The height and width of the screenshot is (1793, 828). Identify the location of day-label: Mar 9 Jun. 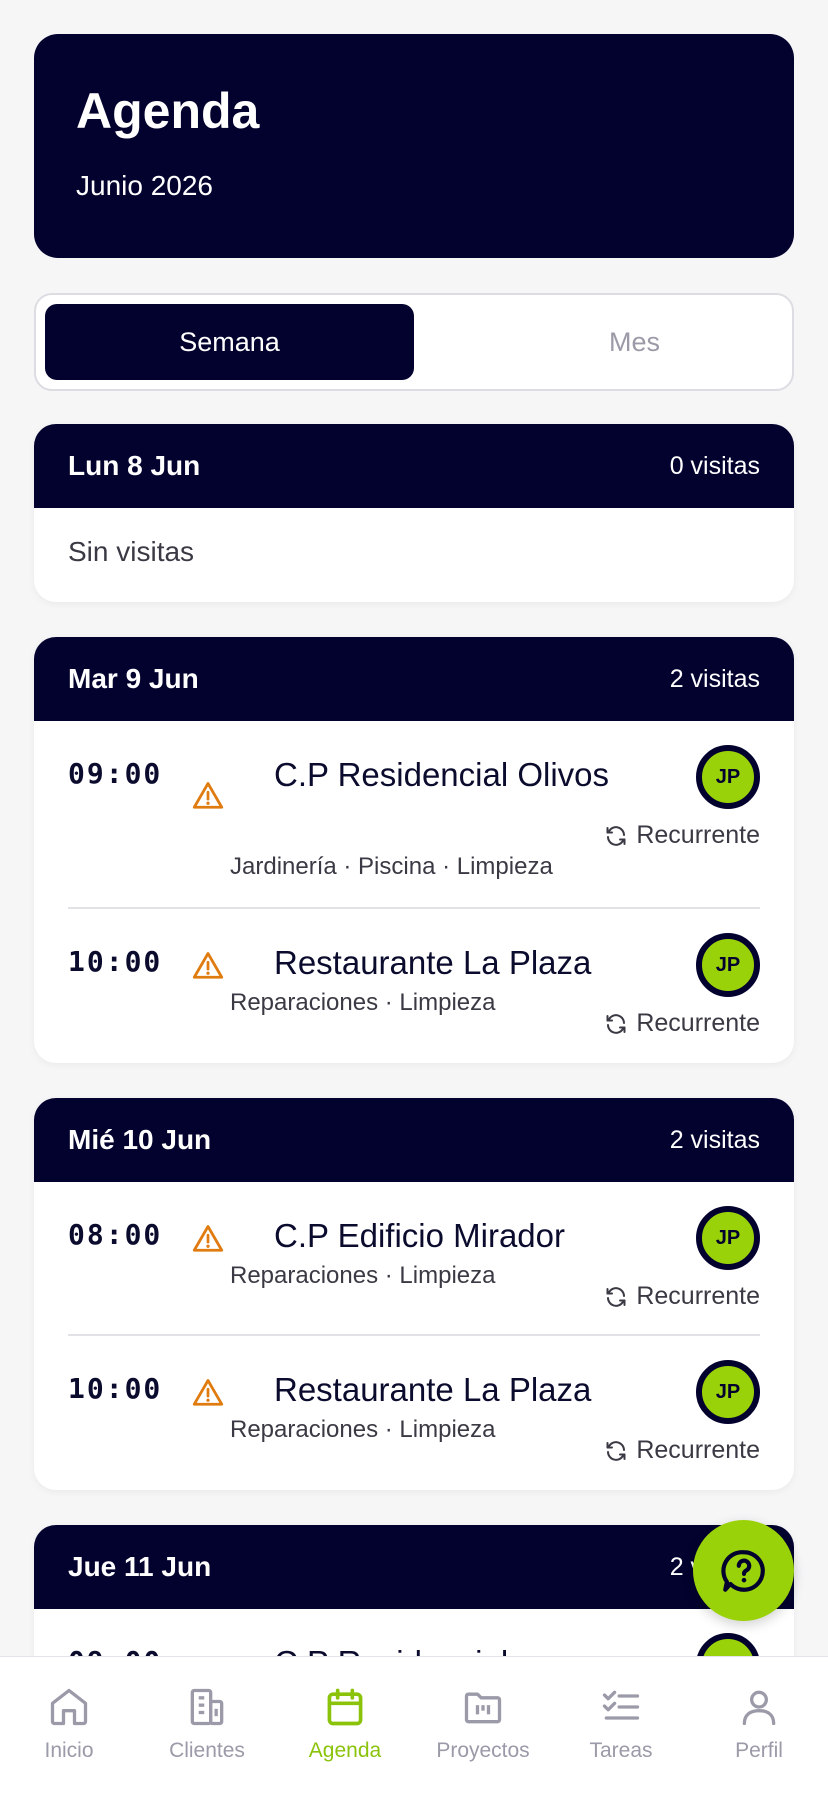
(133, 678).